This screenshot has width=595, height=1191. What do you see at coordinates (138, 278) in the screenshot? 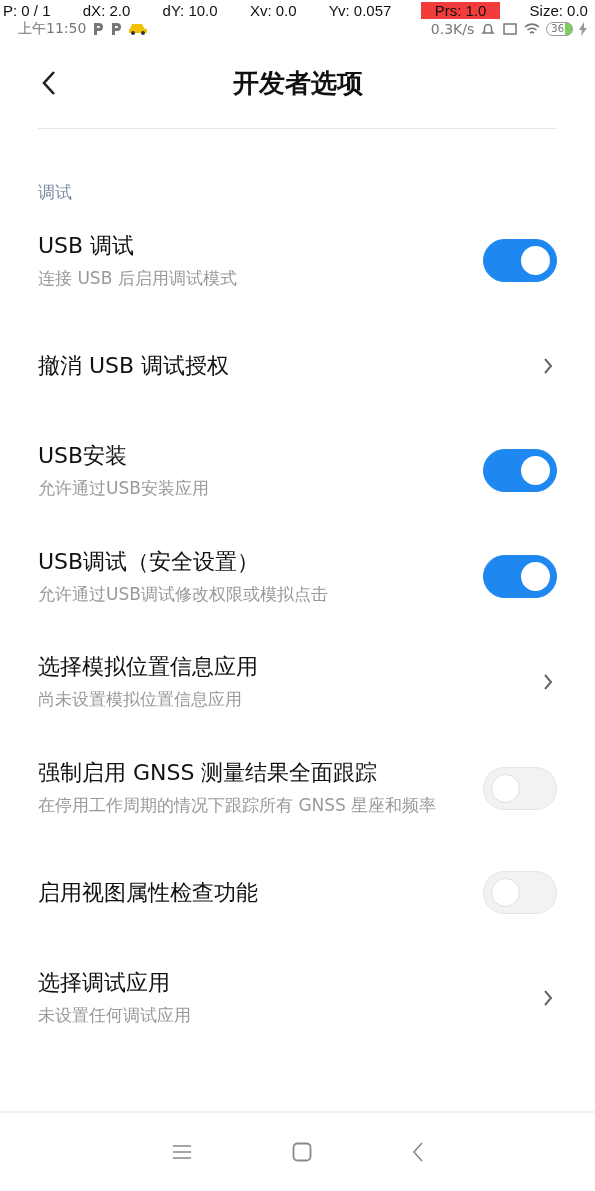
I see `setting-subtitle: 连接 USB 后启用调试模式` at bounding box center [138, 278].